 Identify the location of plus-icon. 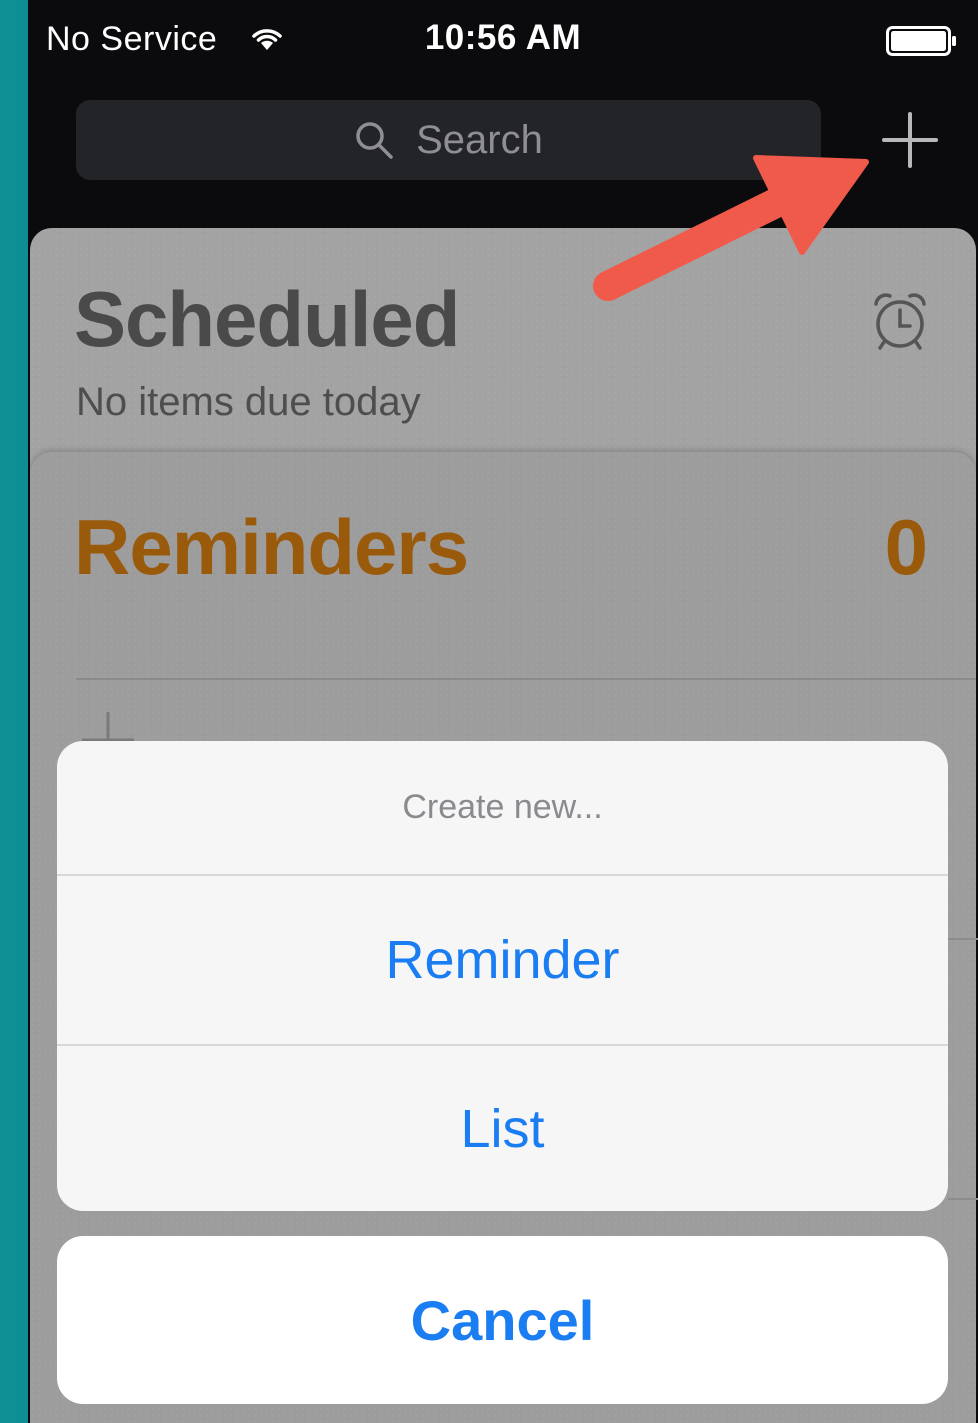
(910, 140).